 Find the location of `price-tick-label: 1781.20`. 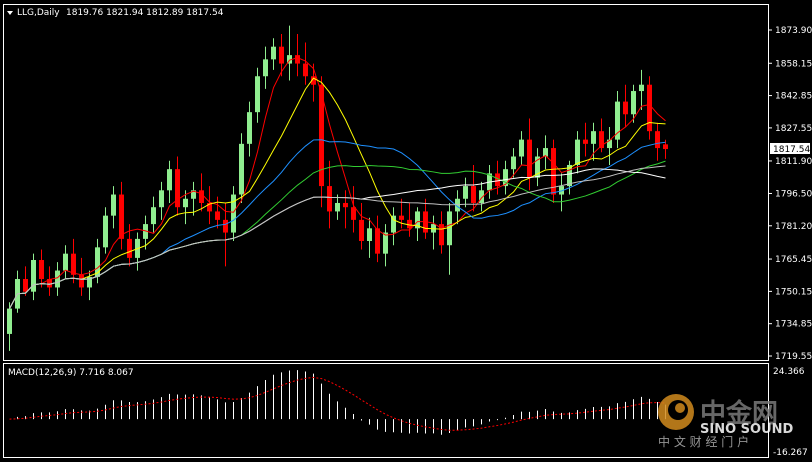

price-tick-label: 1781.20 is located at coordinates (793, 227).